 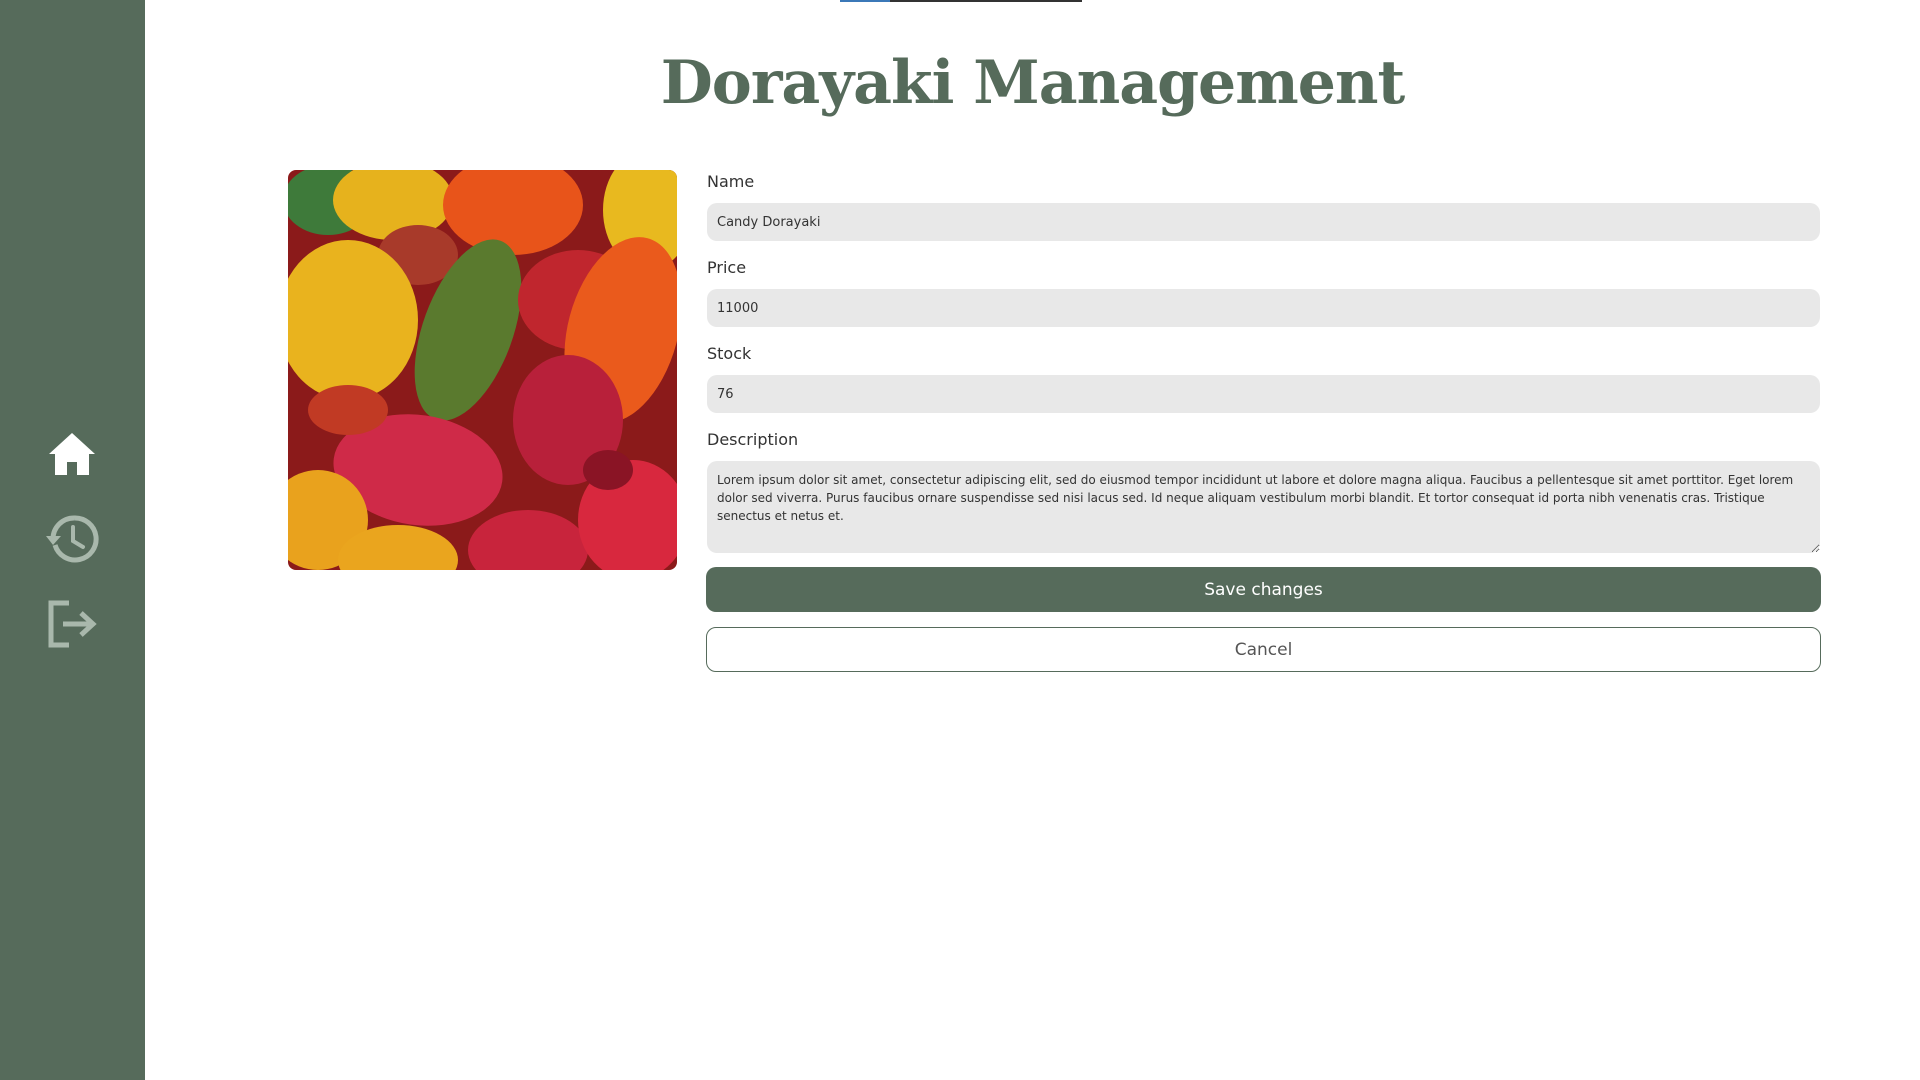 What do you see at coordinates (482, 370) in the screenshot?
I see `product-image` at bounding box center [482, 370].